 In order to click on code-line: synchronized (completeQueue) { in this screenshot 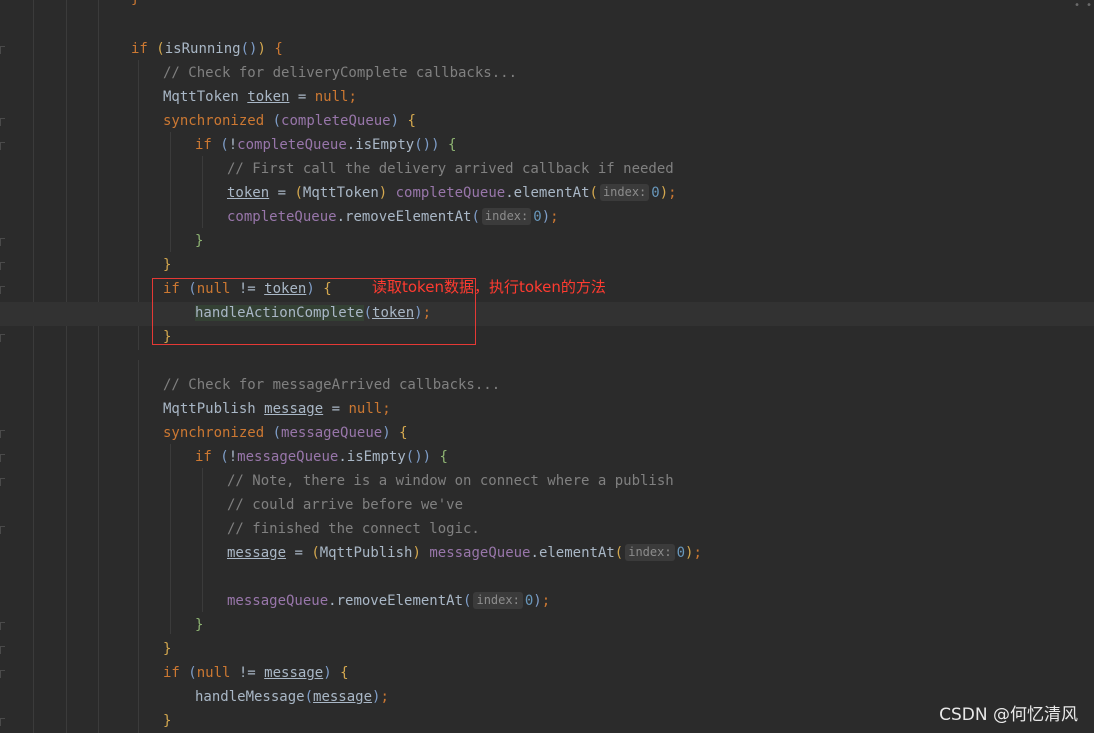, I will do `click(289, 121)`.